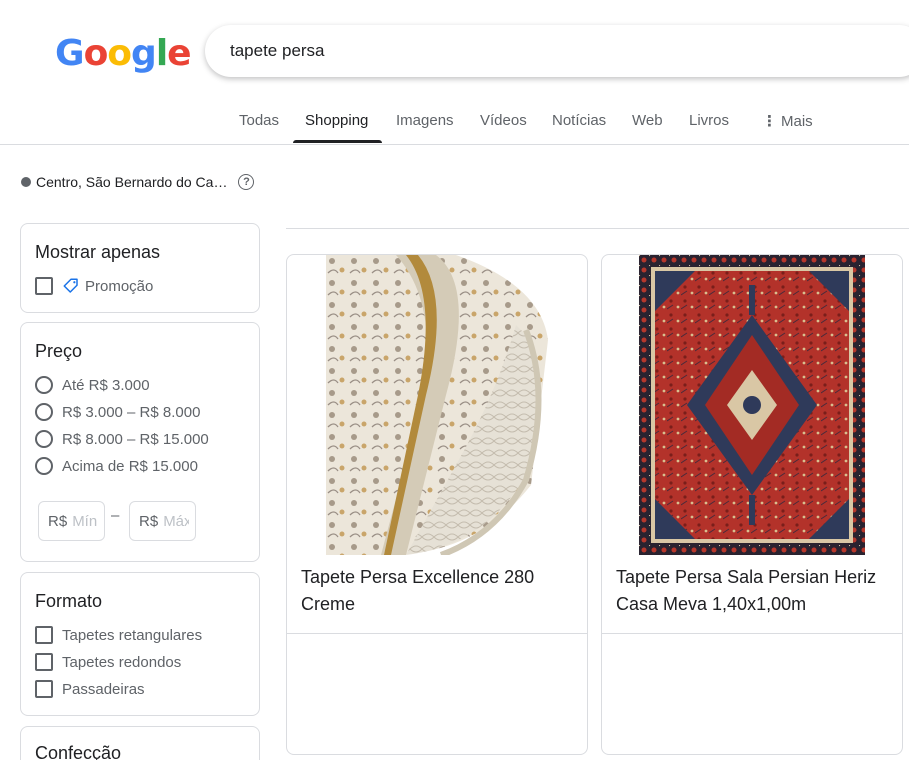 Image resolution: width=909 pixels, height=760 pixels. Describe the element at coordinates (709, 120) in the screenshot. I see `tab-livros: Livros` at that location.